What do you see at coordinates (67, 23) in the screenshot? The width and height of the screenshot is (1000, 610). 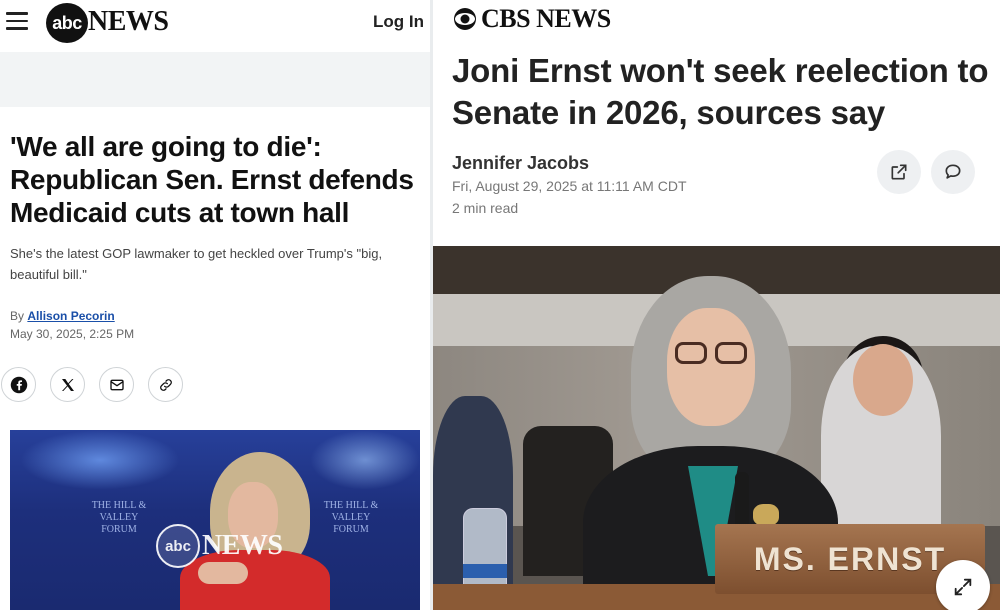 I see `abc-logo: abc` at bounding box center [67, 23].